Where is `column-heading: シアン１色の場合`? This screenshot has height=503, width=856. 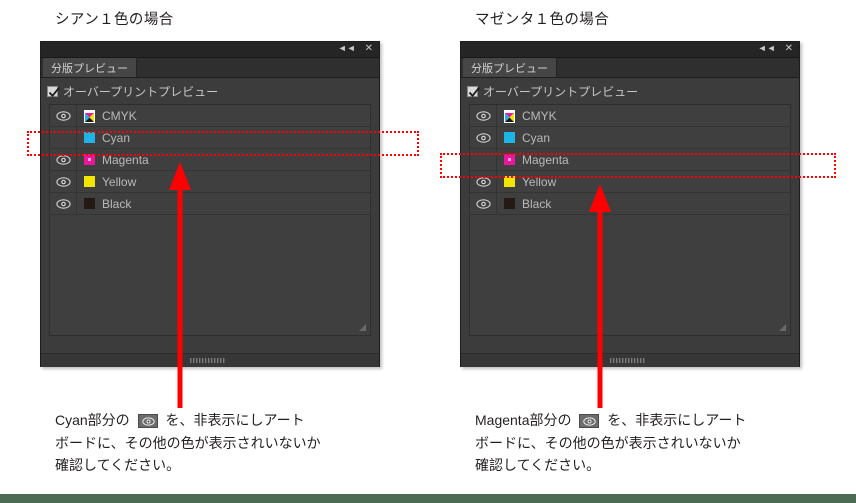
column-heading: シアン１色の場合 is located at coordinates (114, 20).